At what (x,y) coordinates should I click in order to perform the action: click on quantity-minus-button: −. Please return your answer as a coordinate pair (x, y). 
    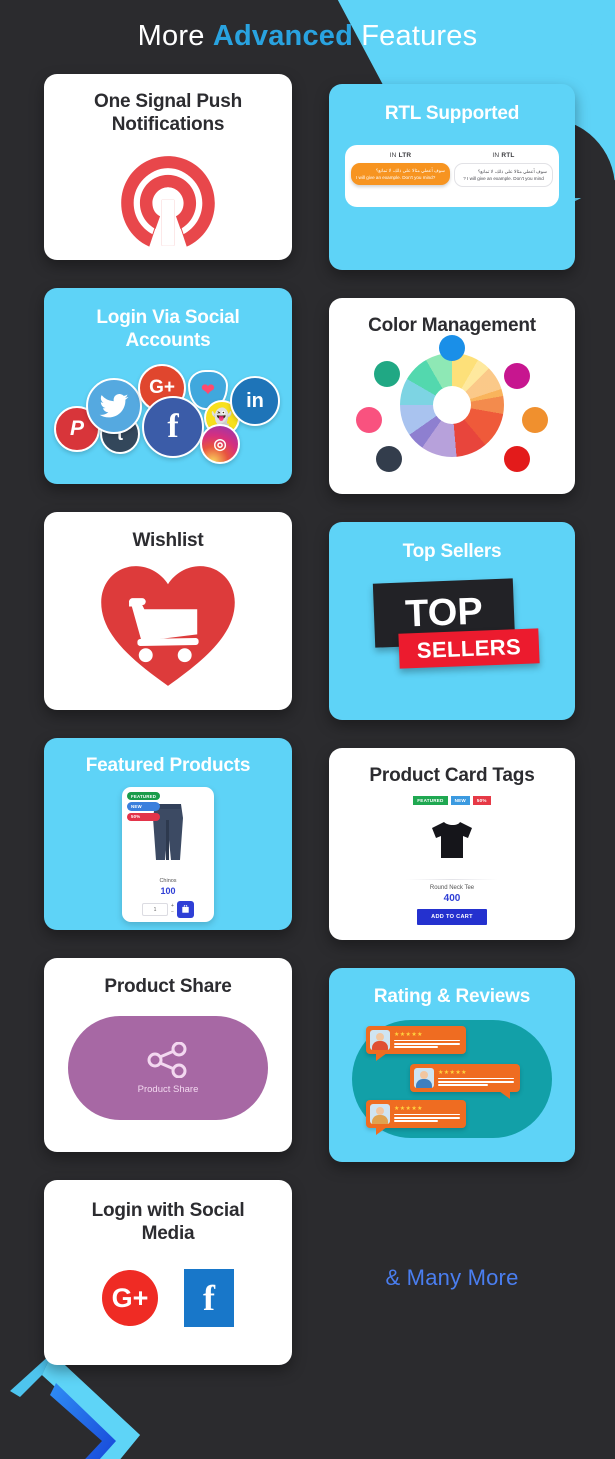
    Looking at the image, I should click on (172, 912).